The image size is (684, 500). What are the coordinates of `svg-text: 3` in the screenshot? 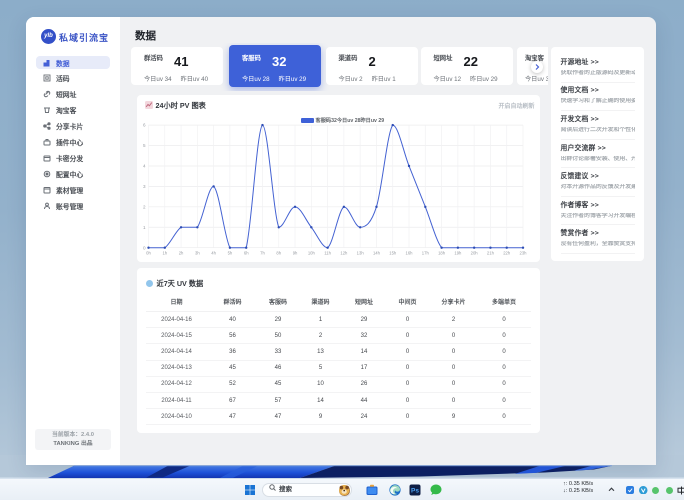 It's located at (143, 186).